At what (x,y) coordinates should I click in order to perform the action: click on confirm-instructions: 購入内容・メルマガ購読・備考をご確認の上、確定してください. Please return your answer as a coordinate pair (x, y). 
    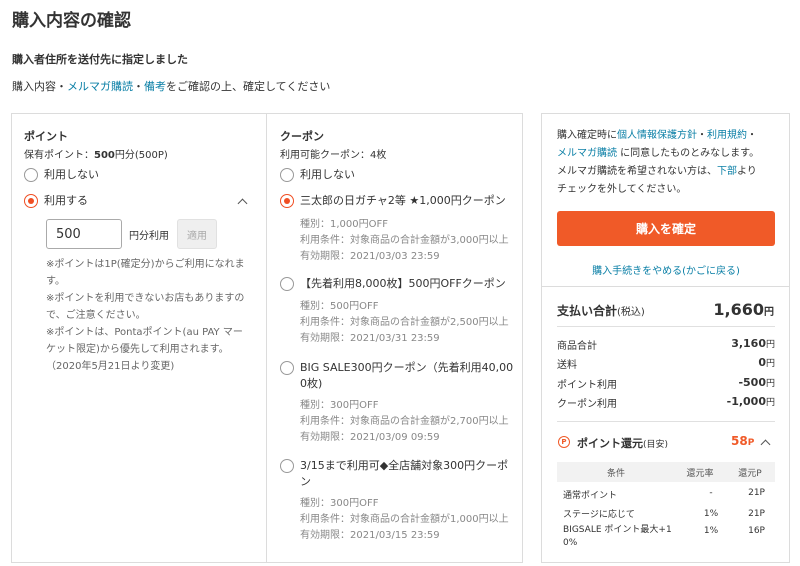
    Looking at the image, I should click on (171, 86).